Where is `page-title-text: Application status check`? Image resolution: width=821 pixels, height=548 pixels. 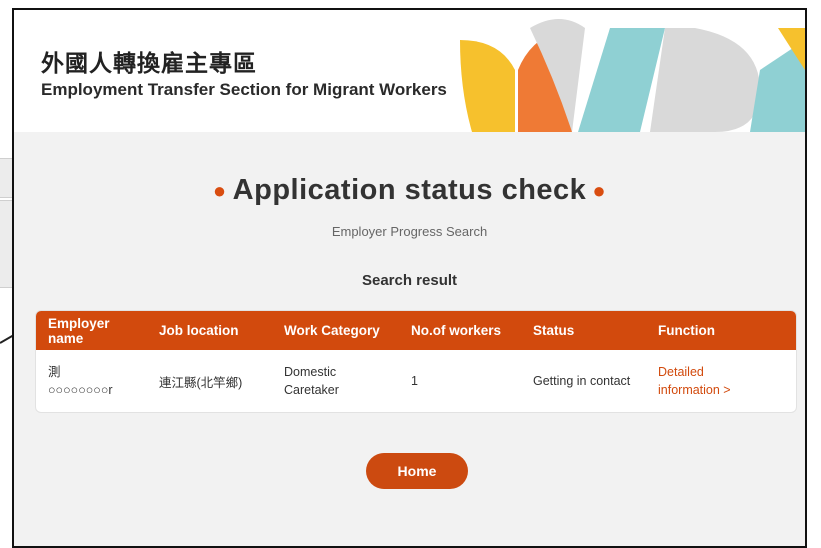
page-title-text: Application status check is located at coordinates (409, 190).